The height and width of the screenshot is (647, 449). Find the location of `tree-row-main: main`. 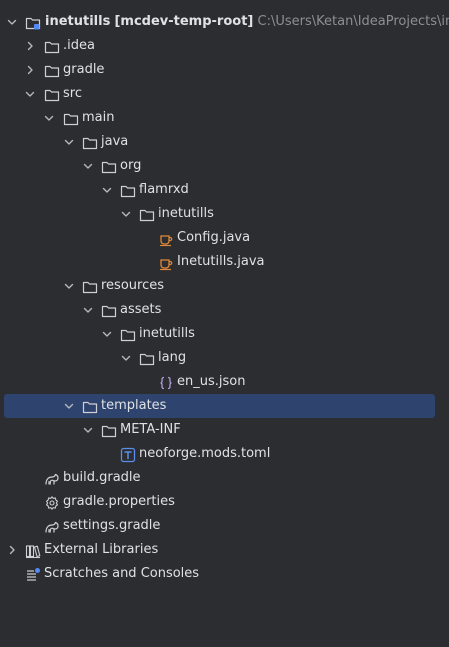

tree-row-main: main is located at coordinates (224, 118).